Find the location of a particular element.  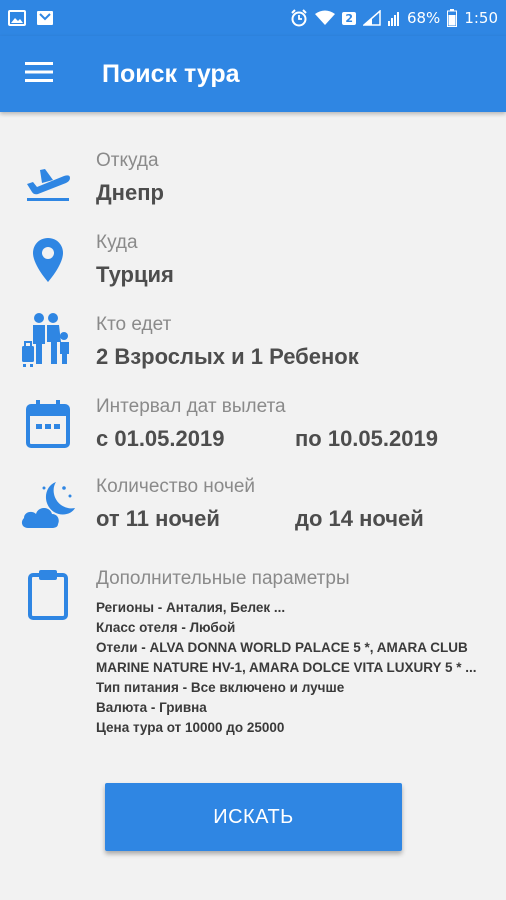

to-value: Турция is located at coordinates (135, 274).